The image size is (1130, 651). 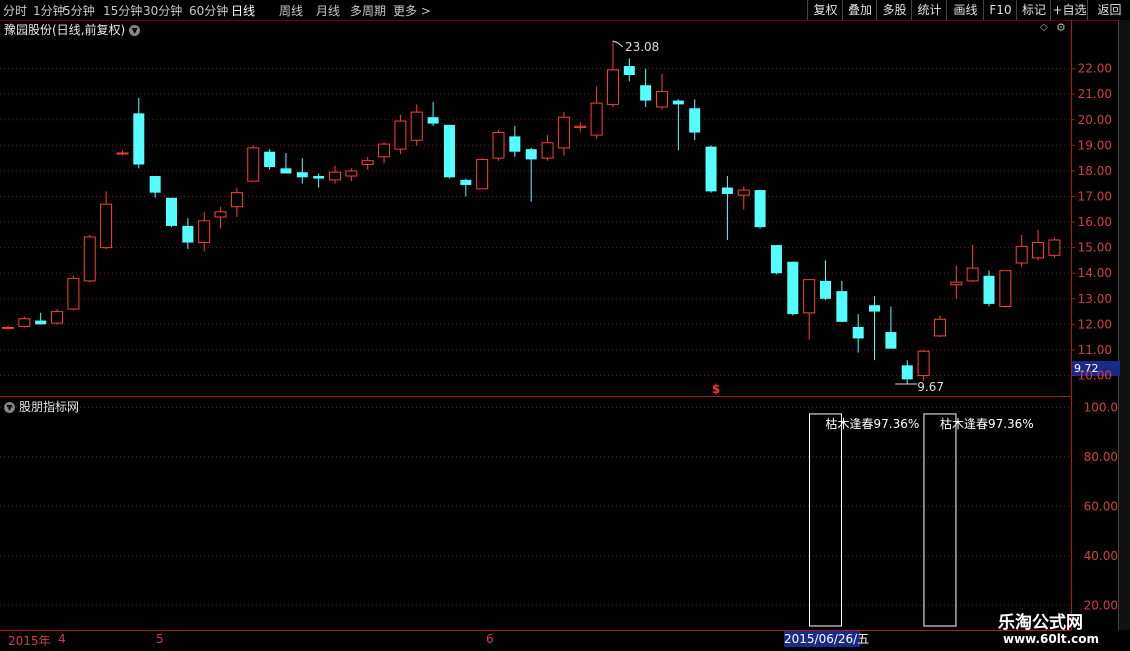 What do you see at coordinates (1095, 145) in the screenshot?
I see `price-tick-label: 19.00` at bounding box center [1095, 145].